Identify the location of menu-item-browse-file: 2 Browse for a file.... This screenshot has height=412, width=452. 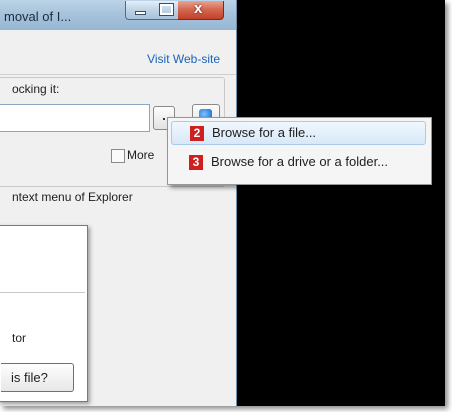
(298, 133).